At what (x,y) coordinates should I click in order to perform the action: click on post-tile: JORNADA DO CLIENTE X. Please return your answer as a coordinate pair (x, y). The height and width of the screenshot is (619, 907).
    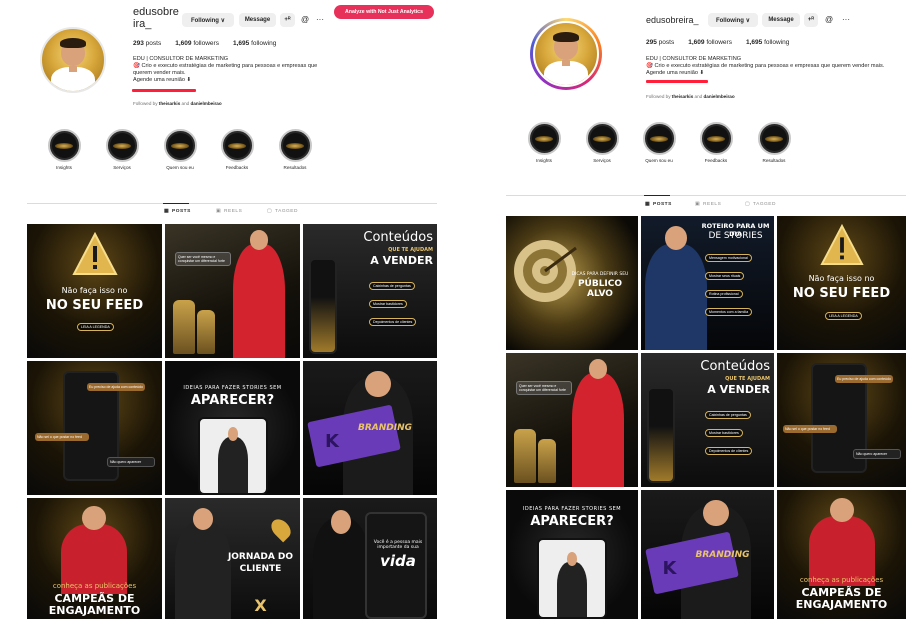
    Looking at the image, I should click on (232, 558).